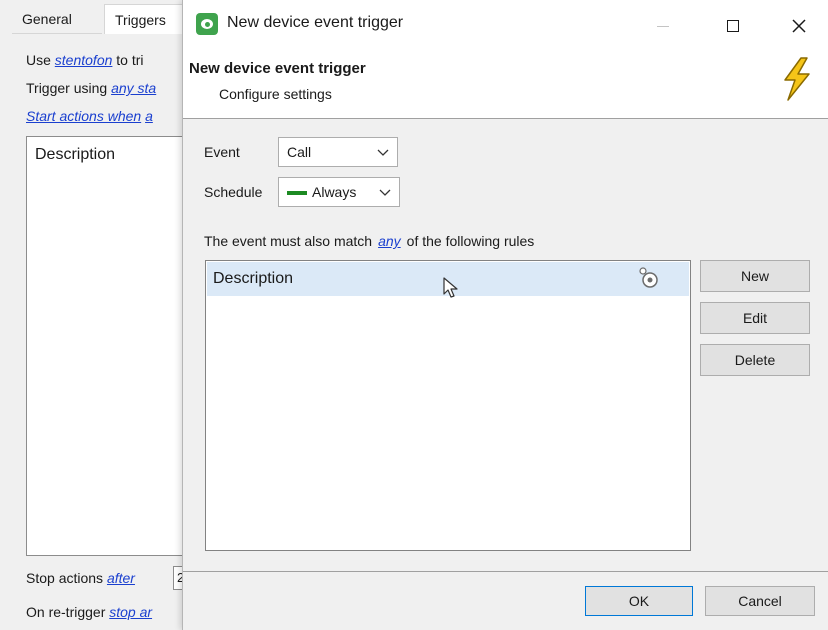 The image size is (828, 630). Describe the element at coordinates (288, 241) in the screenshot. I see `rules-prefix: The event must also match` at that location.